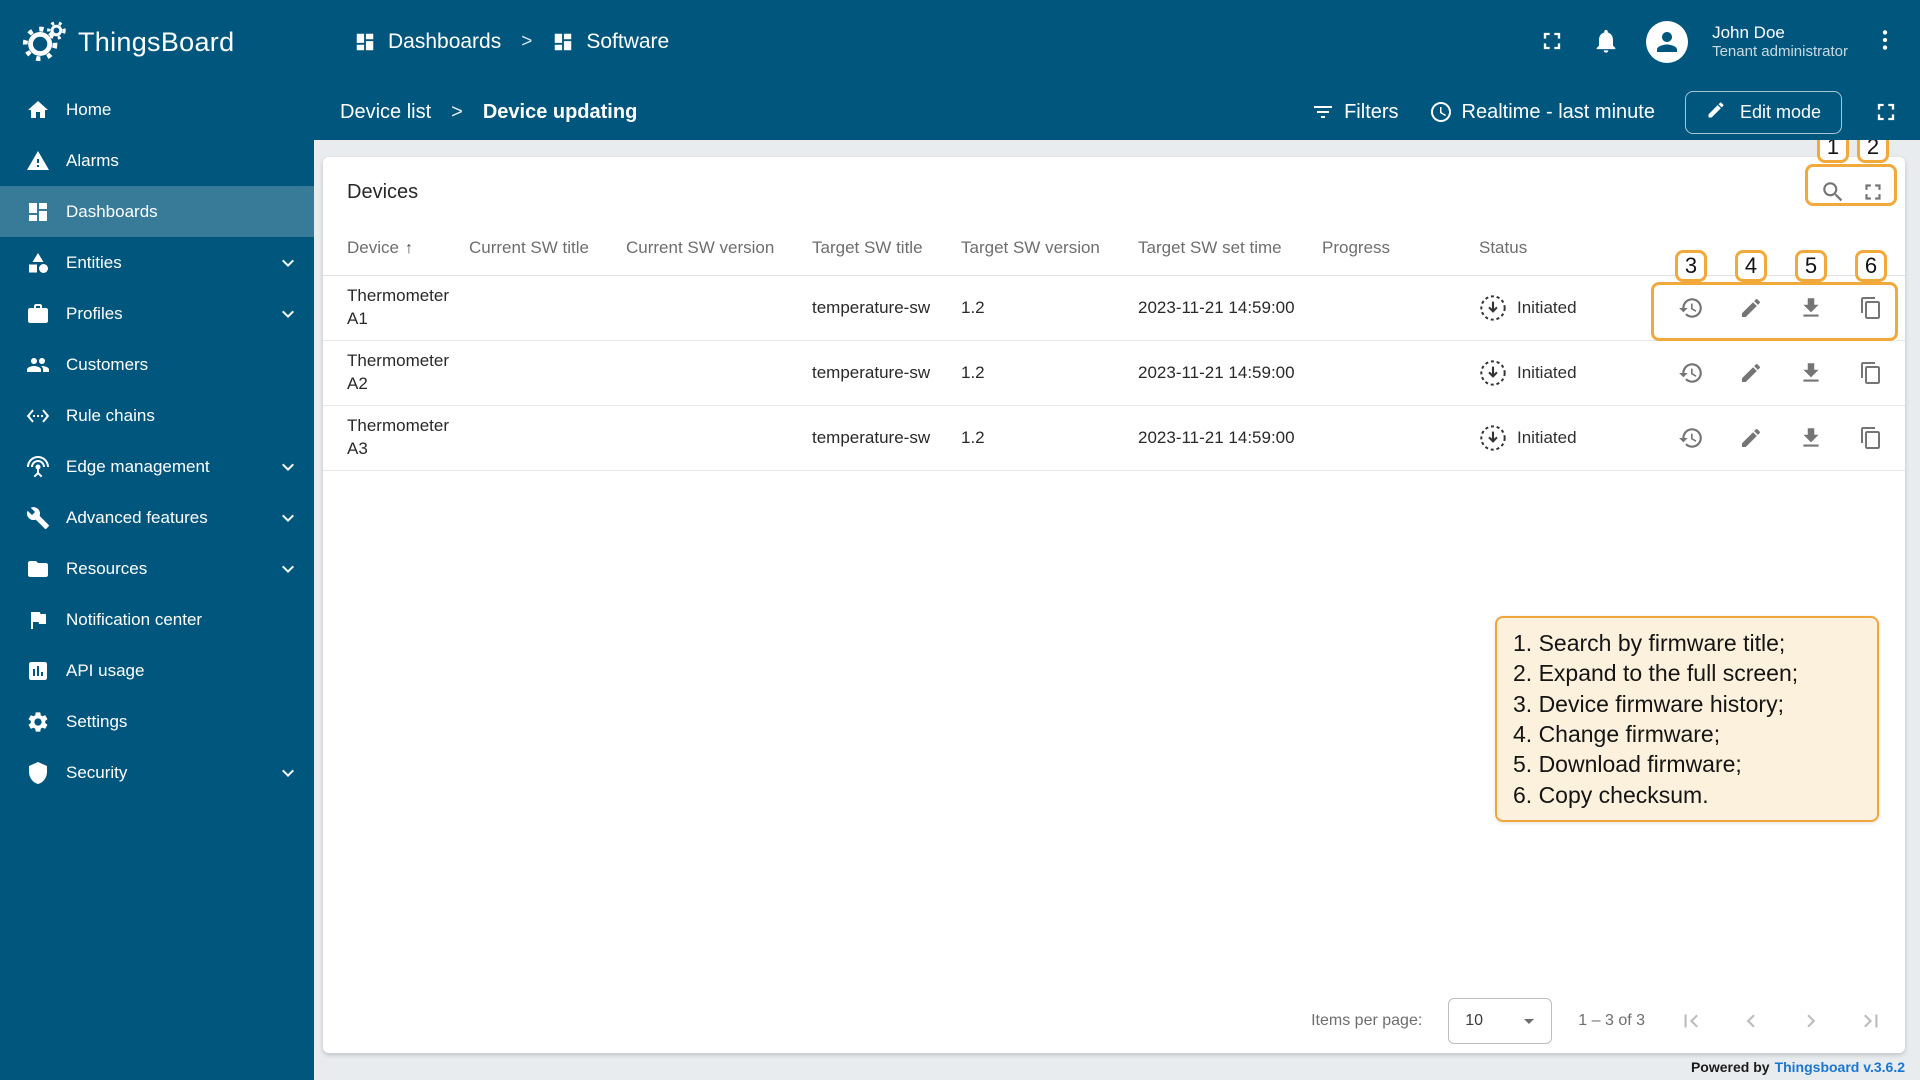 The height and width of the screenshot is (1080, 1920). What do you see at coordinates (1049, 248) in the screenshot?
I see `col-target-sw-version: Target SW version` at bounding box center [1049, 248].